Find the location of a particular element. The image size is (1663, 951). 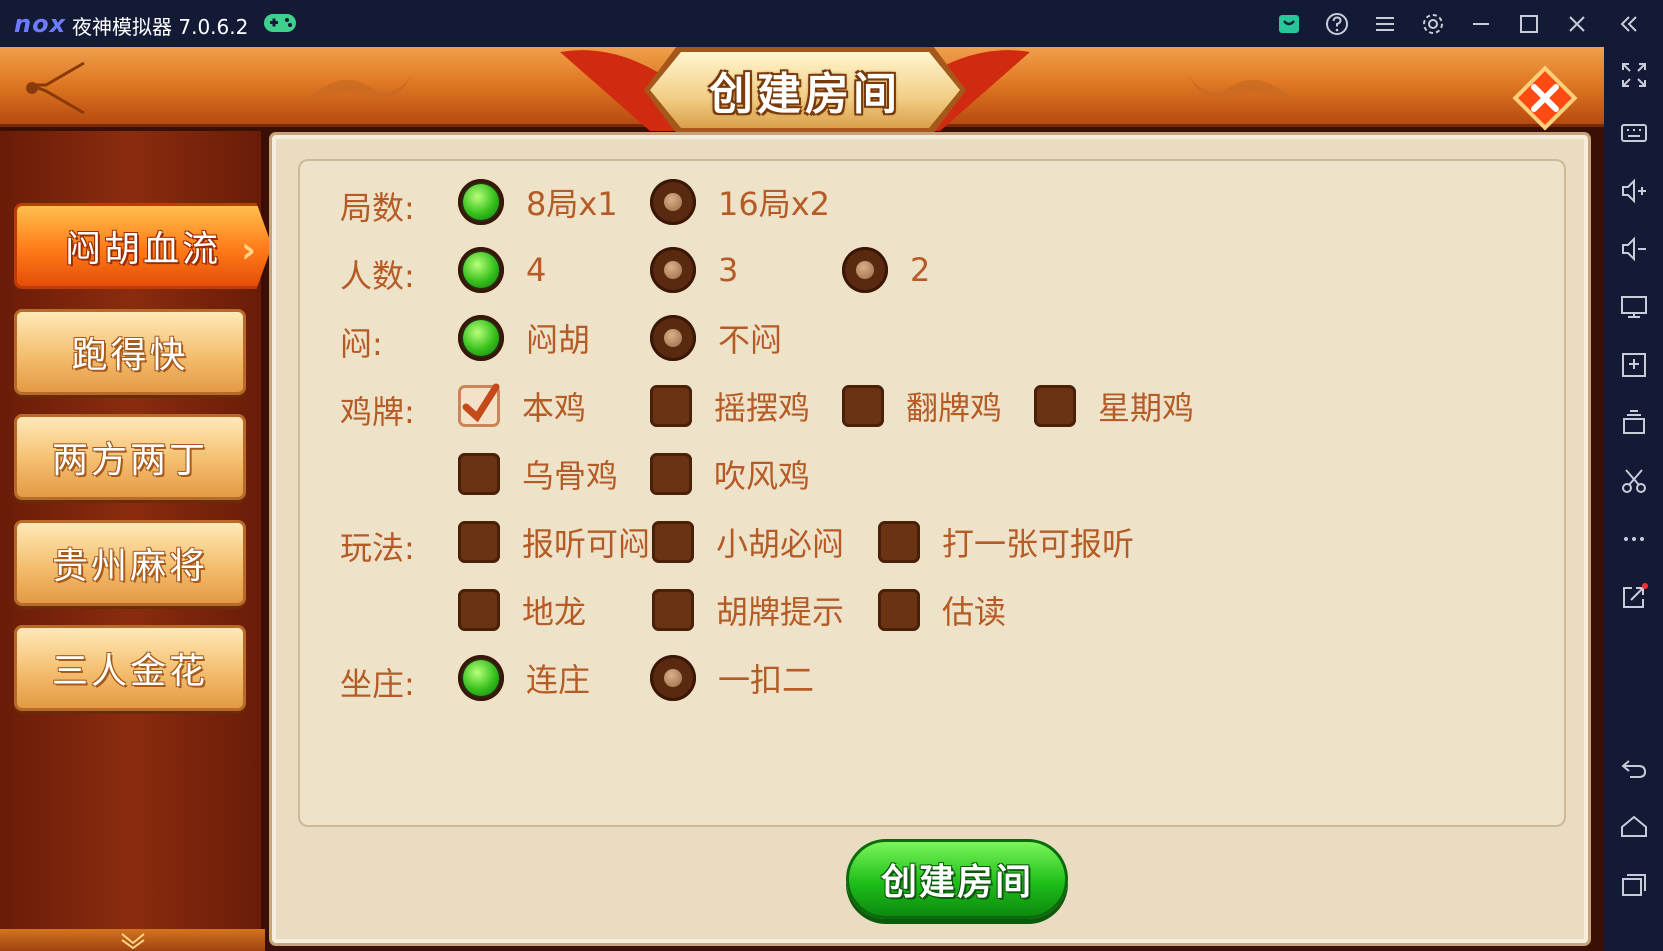

create-room-label: 创建房间 is located at coordinates (956, 882).